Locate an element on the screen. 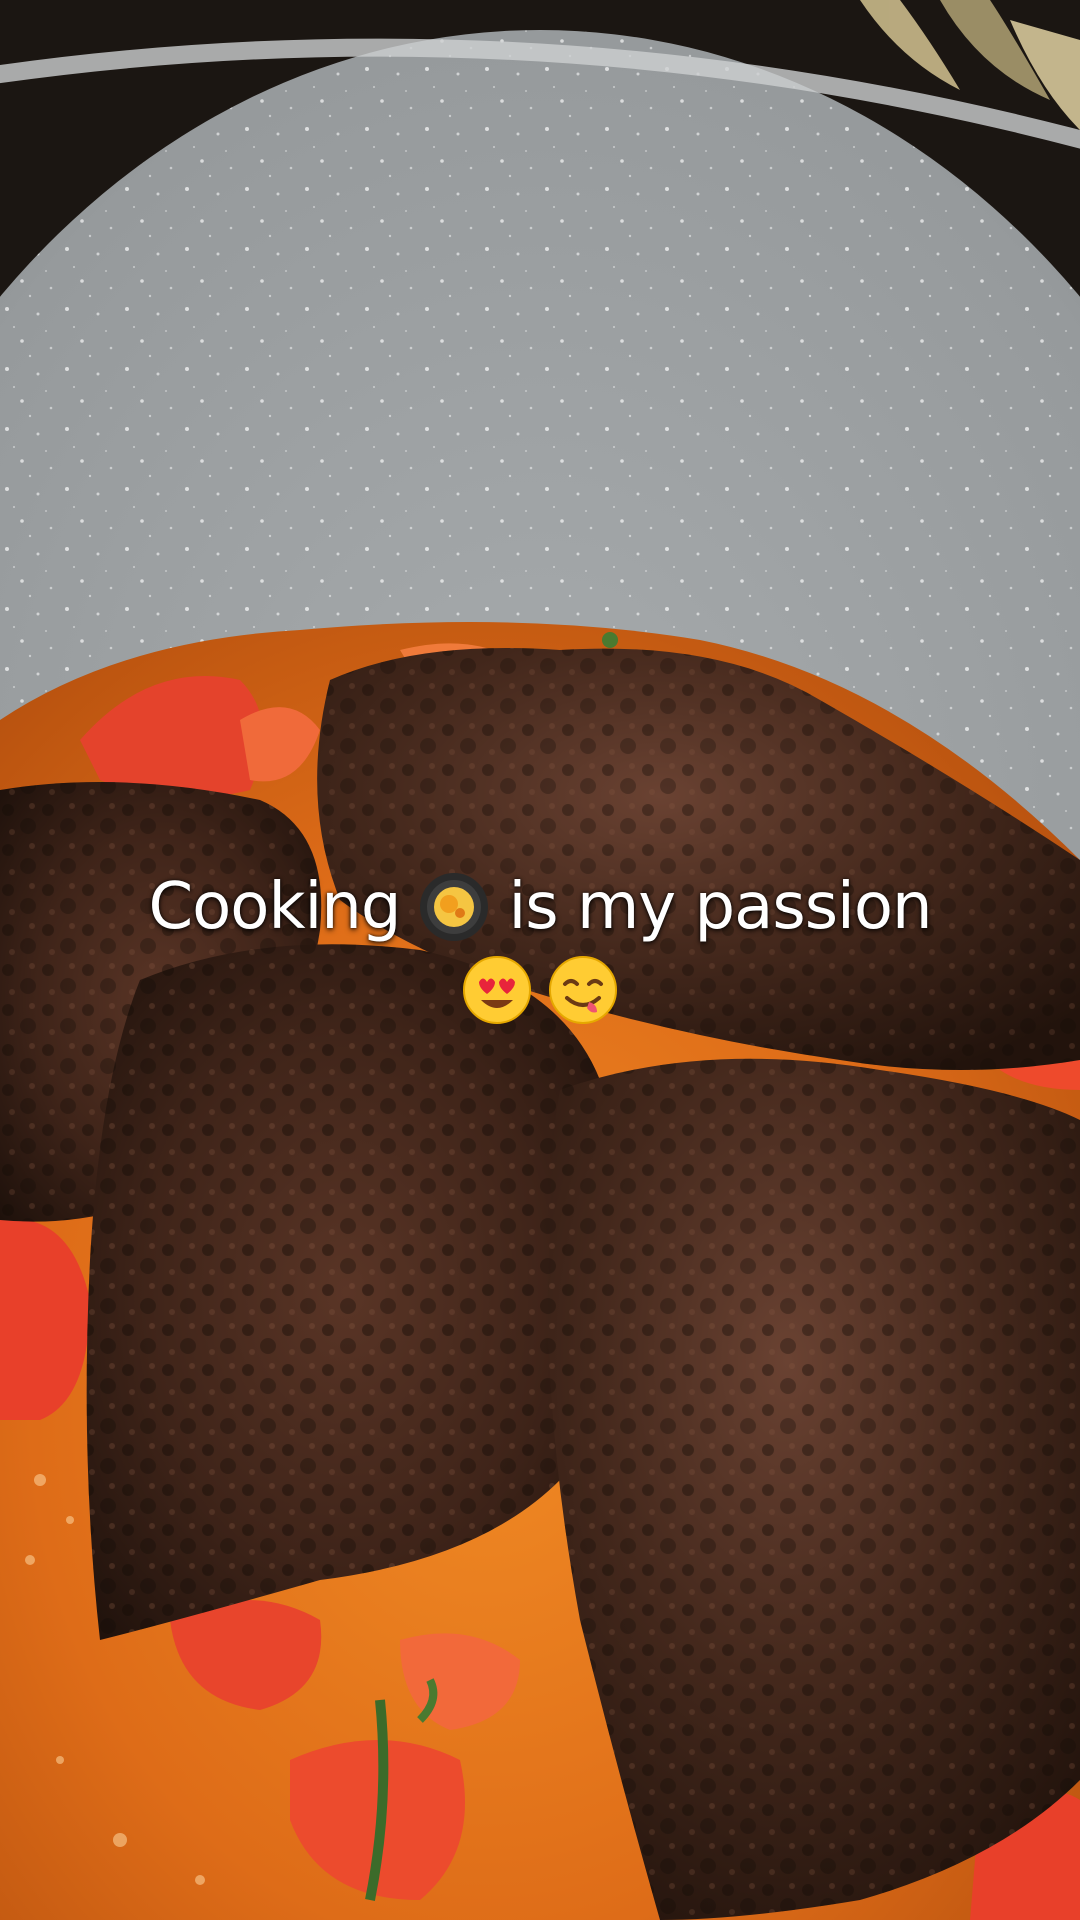 This screenshot has width=1080, height=1920. yum-face-emoji is located at coordinates (583, 990).